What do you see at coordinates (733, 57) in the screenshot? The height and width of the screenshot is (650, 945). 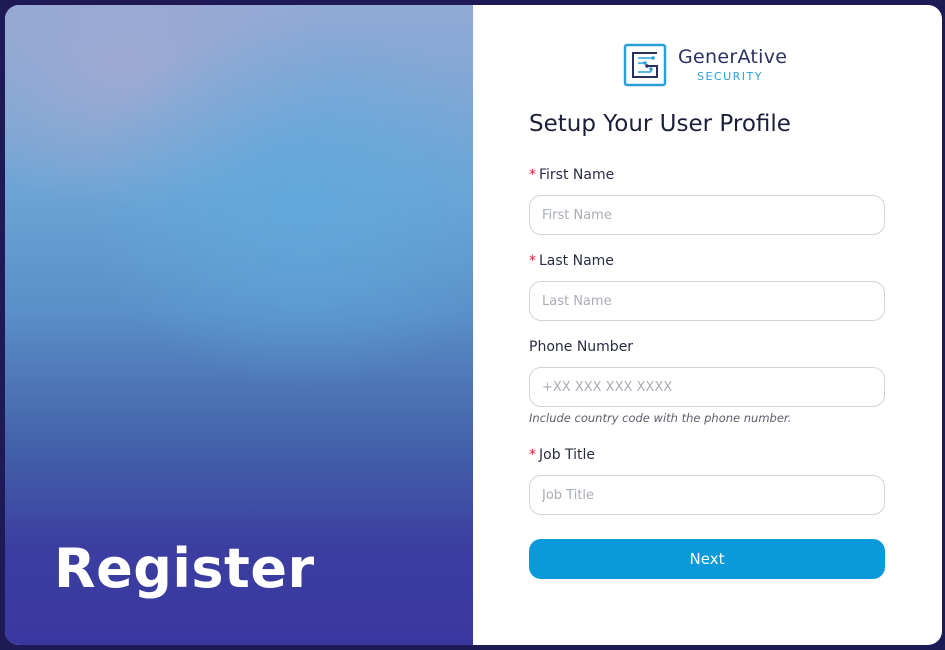 I see `logo-name: GenerAtive` at bounding box center [733, 57].